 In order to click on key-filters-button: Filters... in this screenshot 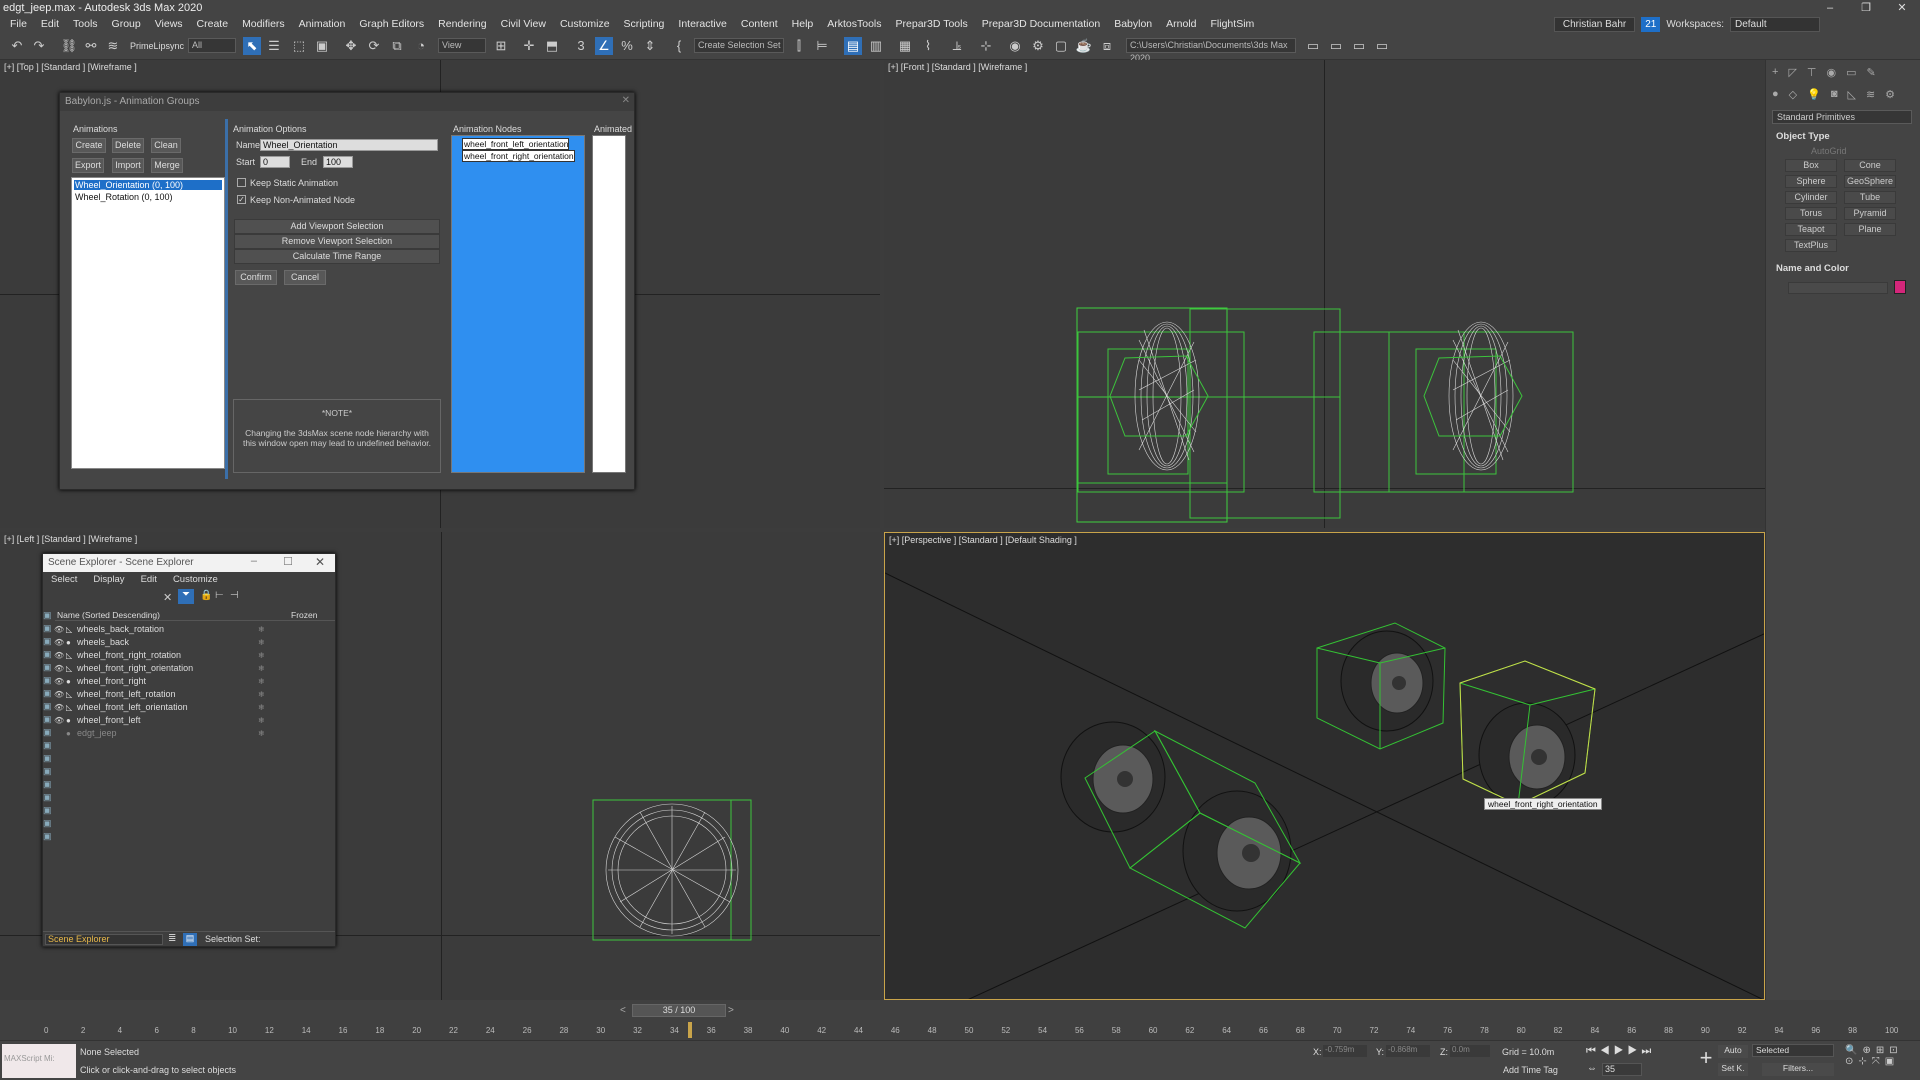, I will do `click(1798, 1069)`.